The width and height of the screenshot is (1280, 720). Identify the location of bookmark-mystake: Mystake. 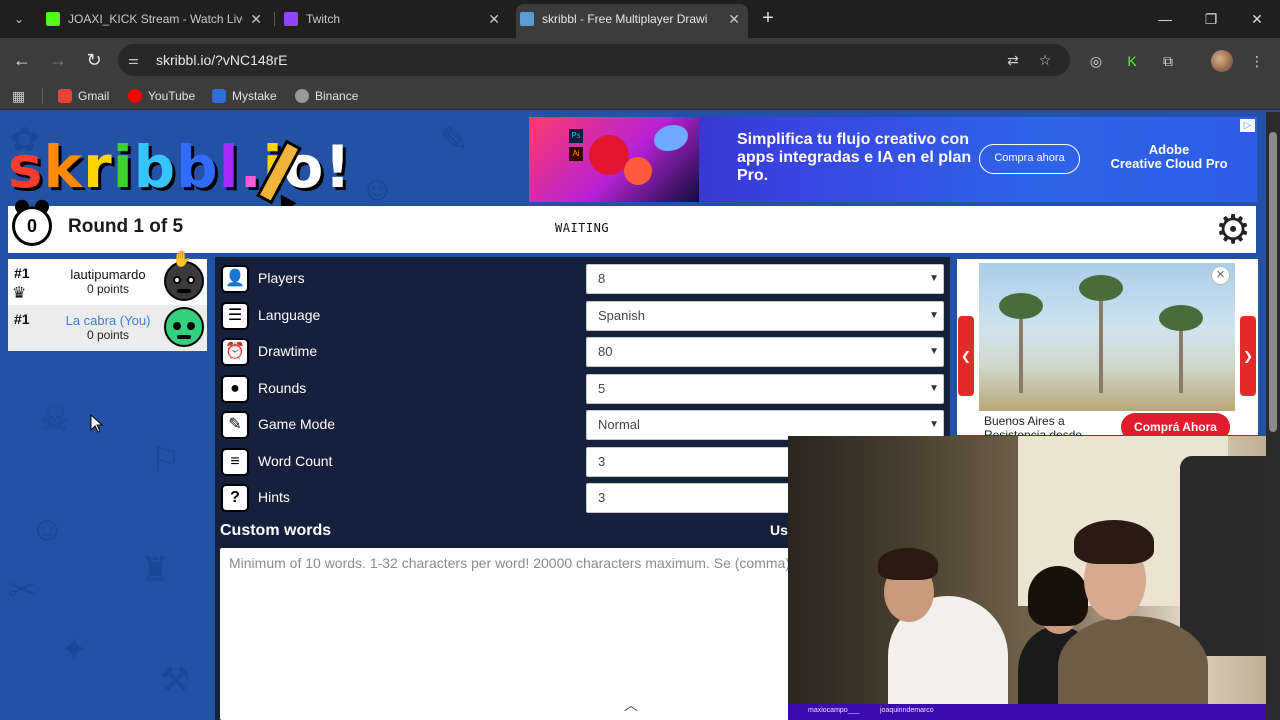
(244, 96).